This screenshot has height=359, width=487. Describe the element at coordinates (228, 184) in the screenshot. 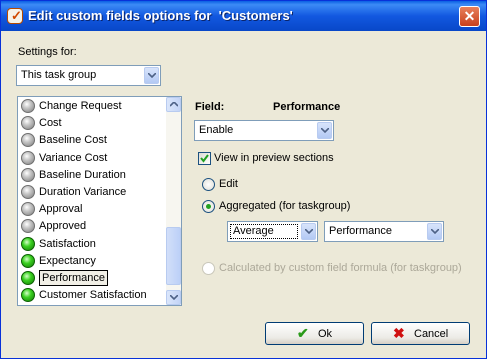

I see `edit-radio-label: Edit` at that location.